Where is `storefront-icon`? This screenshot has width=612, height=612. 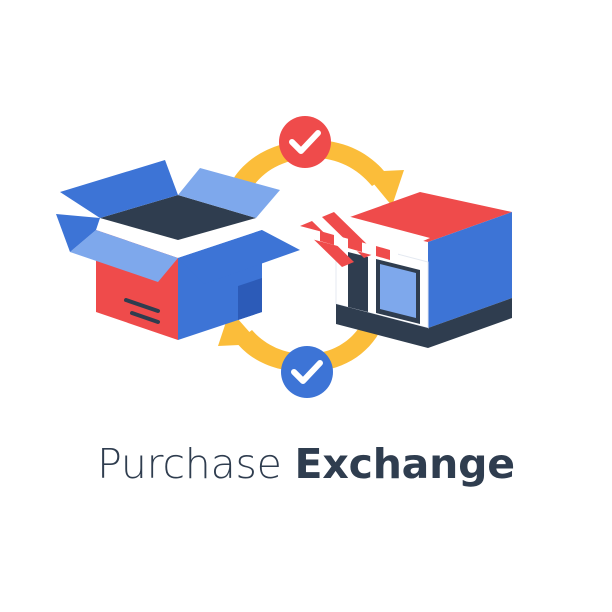
storefront-icon is located at coordinates (406, 270).